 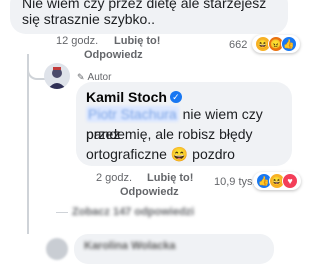 I want to click on reply-text-part3: ortograficzne, so click(x=126, y=154).